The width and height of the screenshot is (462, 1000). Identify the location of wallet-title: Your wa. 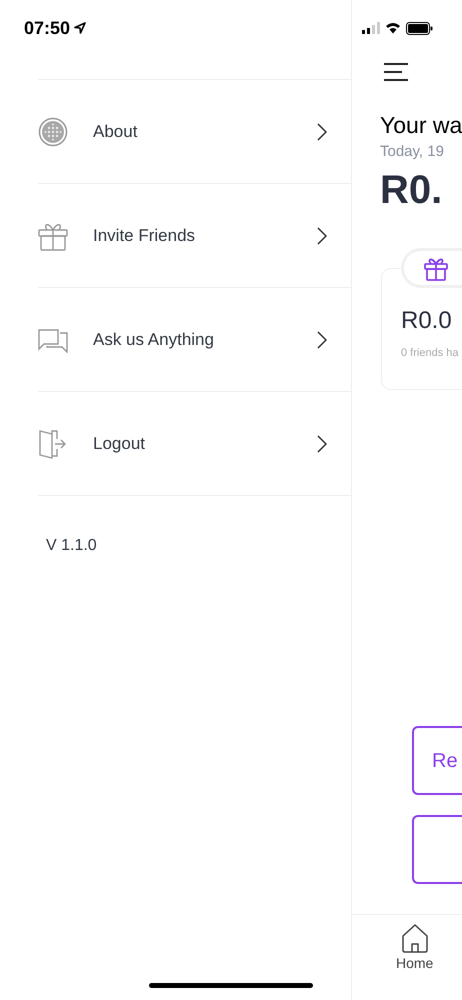
(421, 125).